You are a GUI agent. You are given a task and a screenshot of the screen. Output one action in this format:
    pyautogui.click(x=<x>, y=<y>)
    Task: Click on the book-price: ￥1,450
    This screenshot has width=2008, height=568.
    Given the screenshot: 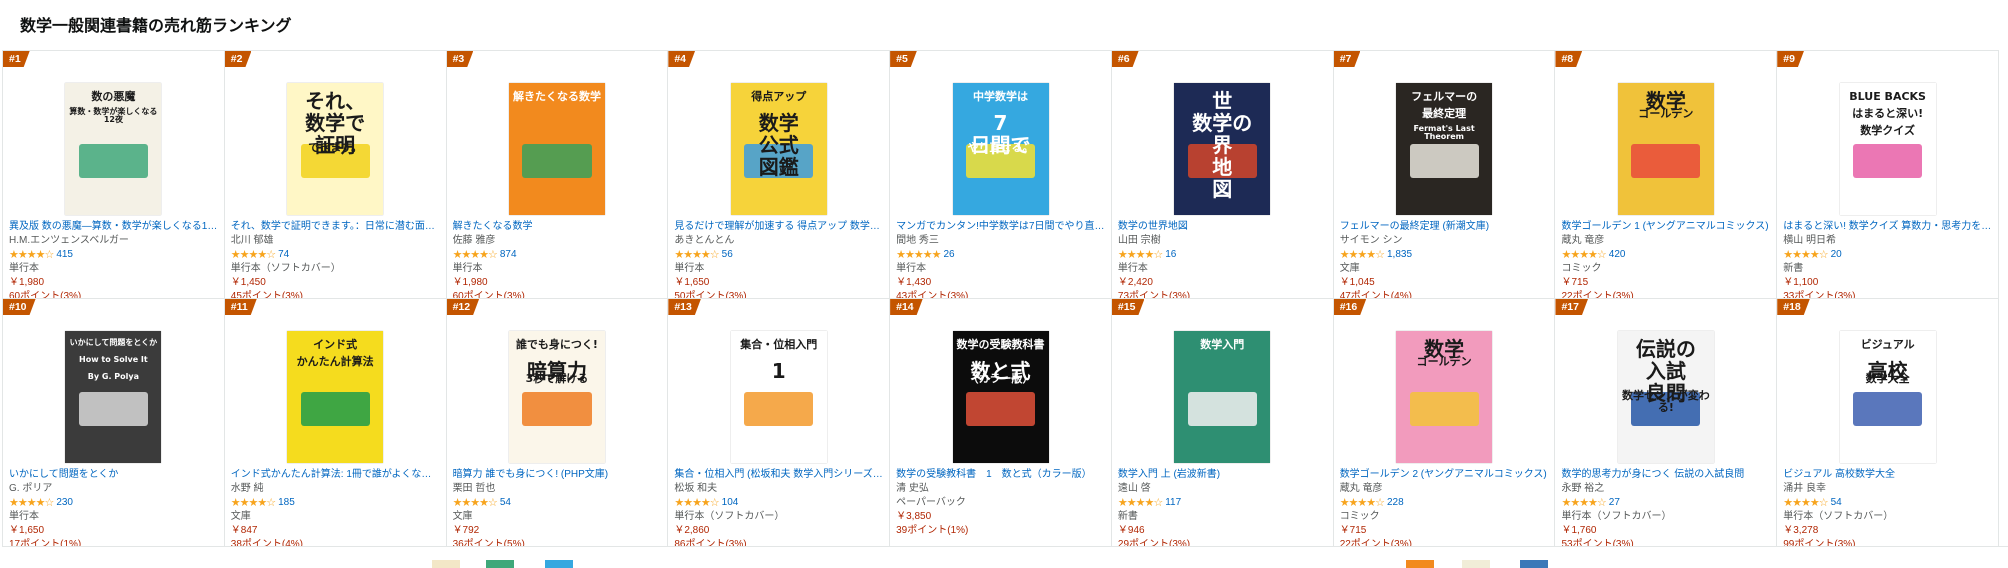 What is the action you would take?
    pyautogui.click(x=336, y=283)
    